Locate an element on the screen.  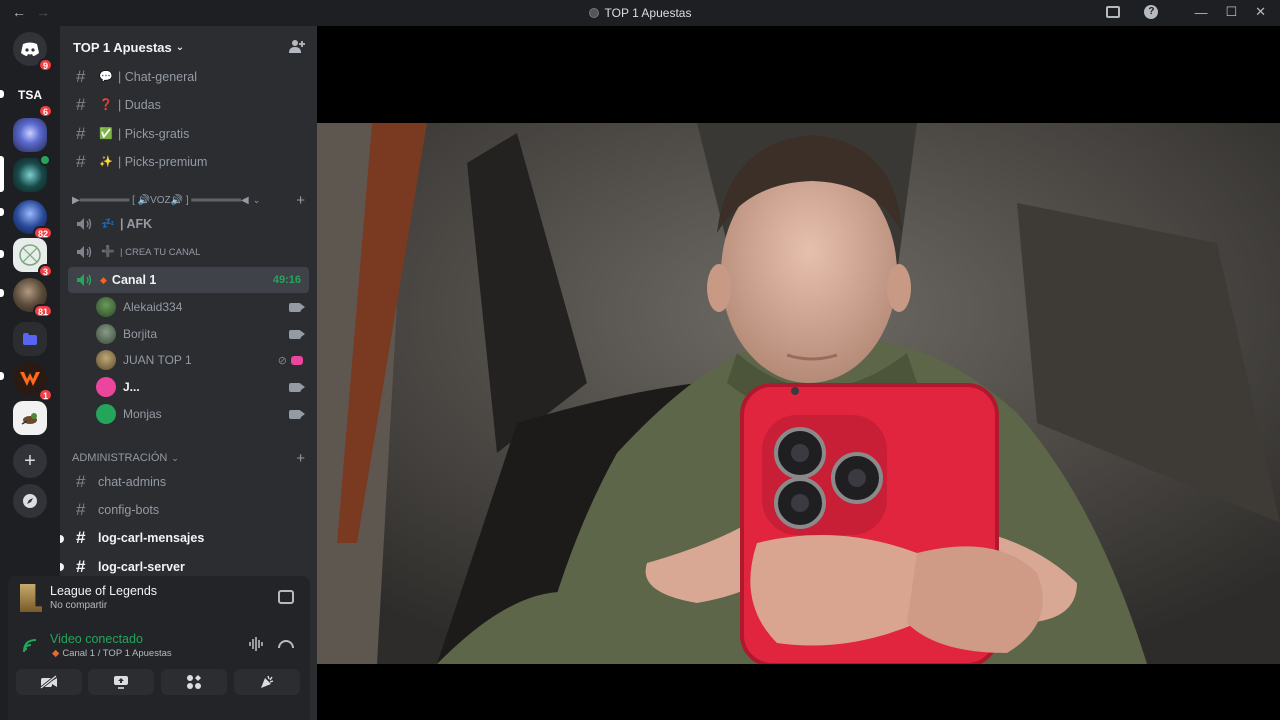
signal-icon is located at coordinates (30, 646).